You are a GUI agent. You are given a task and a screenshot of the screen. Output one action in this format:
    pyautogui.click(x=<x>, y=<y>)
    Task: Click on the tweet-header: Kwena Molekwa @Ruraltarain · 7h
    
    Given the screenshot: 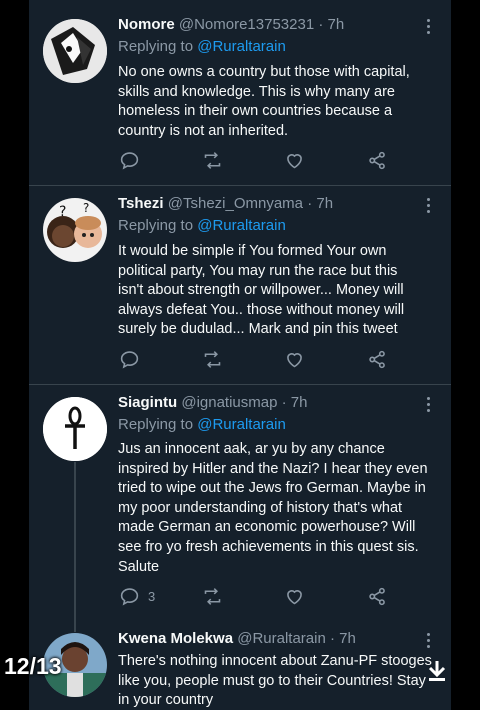 What is the action you would take?
    pyautogui.click(x=237, y=639)
    